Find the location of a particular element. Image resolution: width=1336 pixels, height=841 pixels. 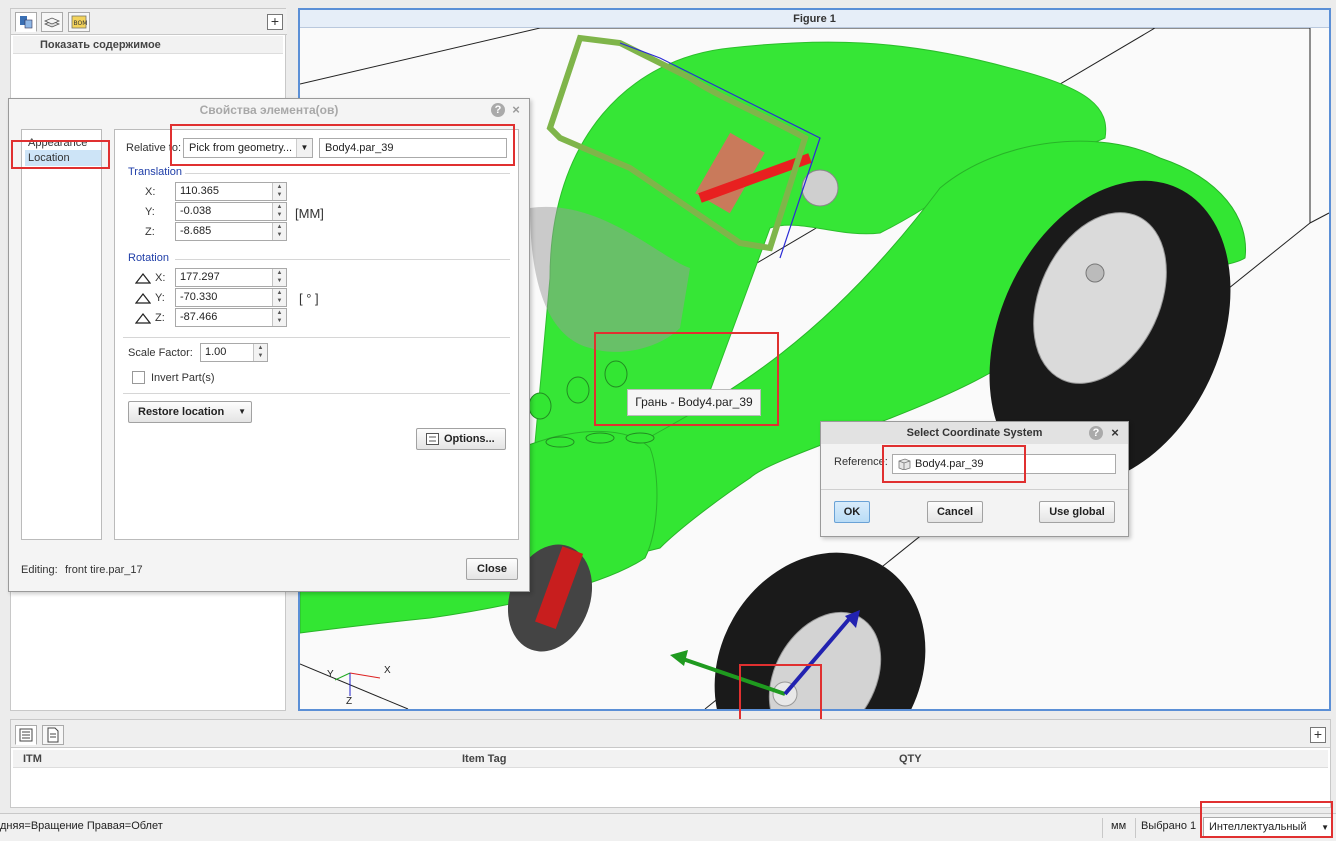

cancel-button: Cancel is located at coordinates (955, 512).